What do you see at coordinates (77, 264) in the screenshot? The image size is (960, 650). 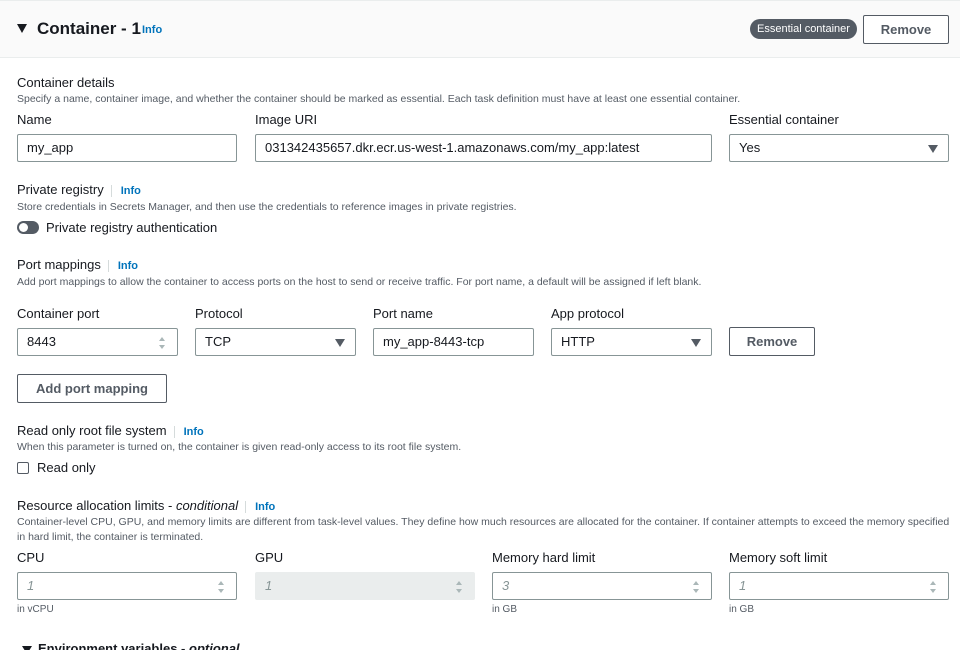 I see `port-mappings-title: Port mappings Info` at bounding box center [77, 264].